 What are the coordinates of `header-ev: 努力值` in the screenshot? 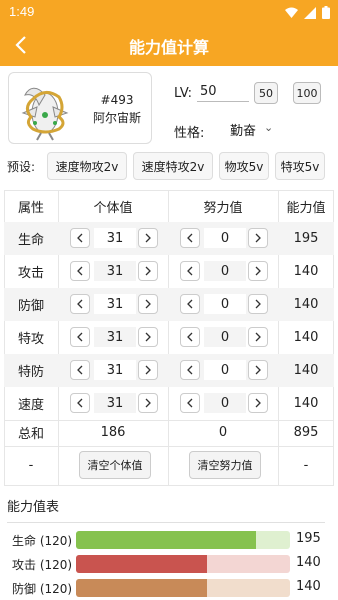 It's located at (223, 208).